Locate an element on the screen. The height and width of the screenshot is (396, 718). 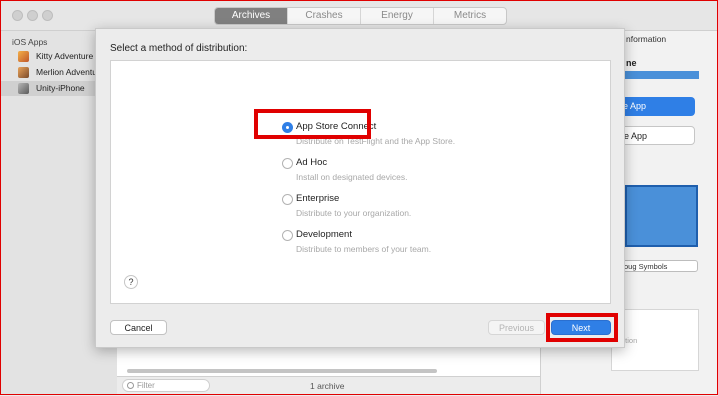
tab-crashes: Crashes is located at coordinates (323, 16).